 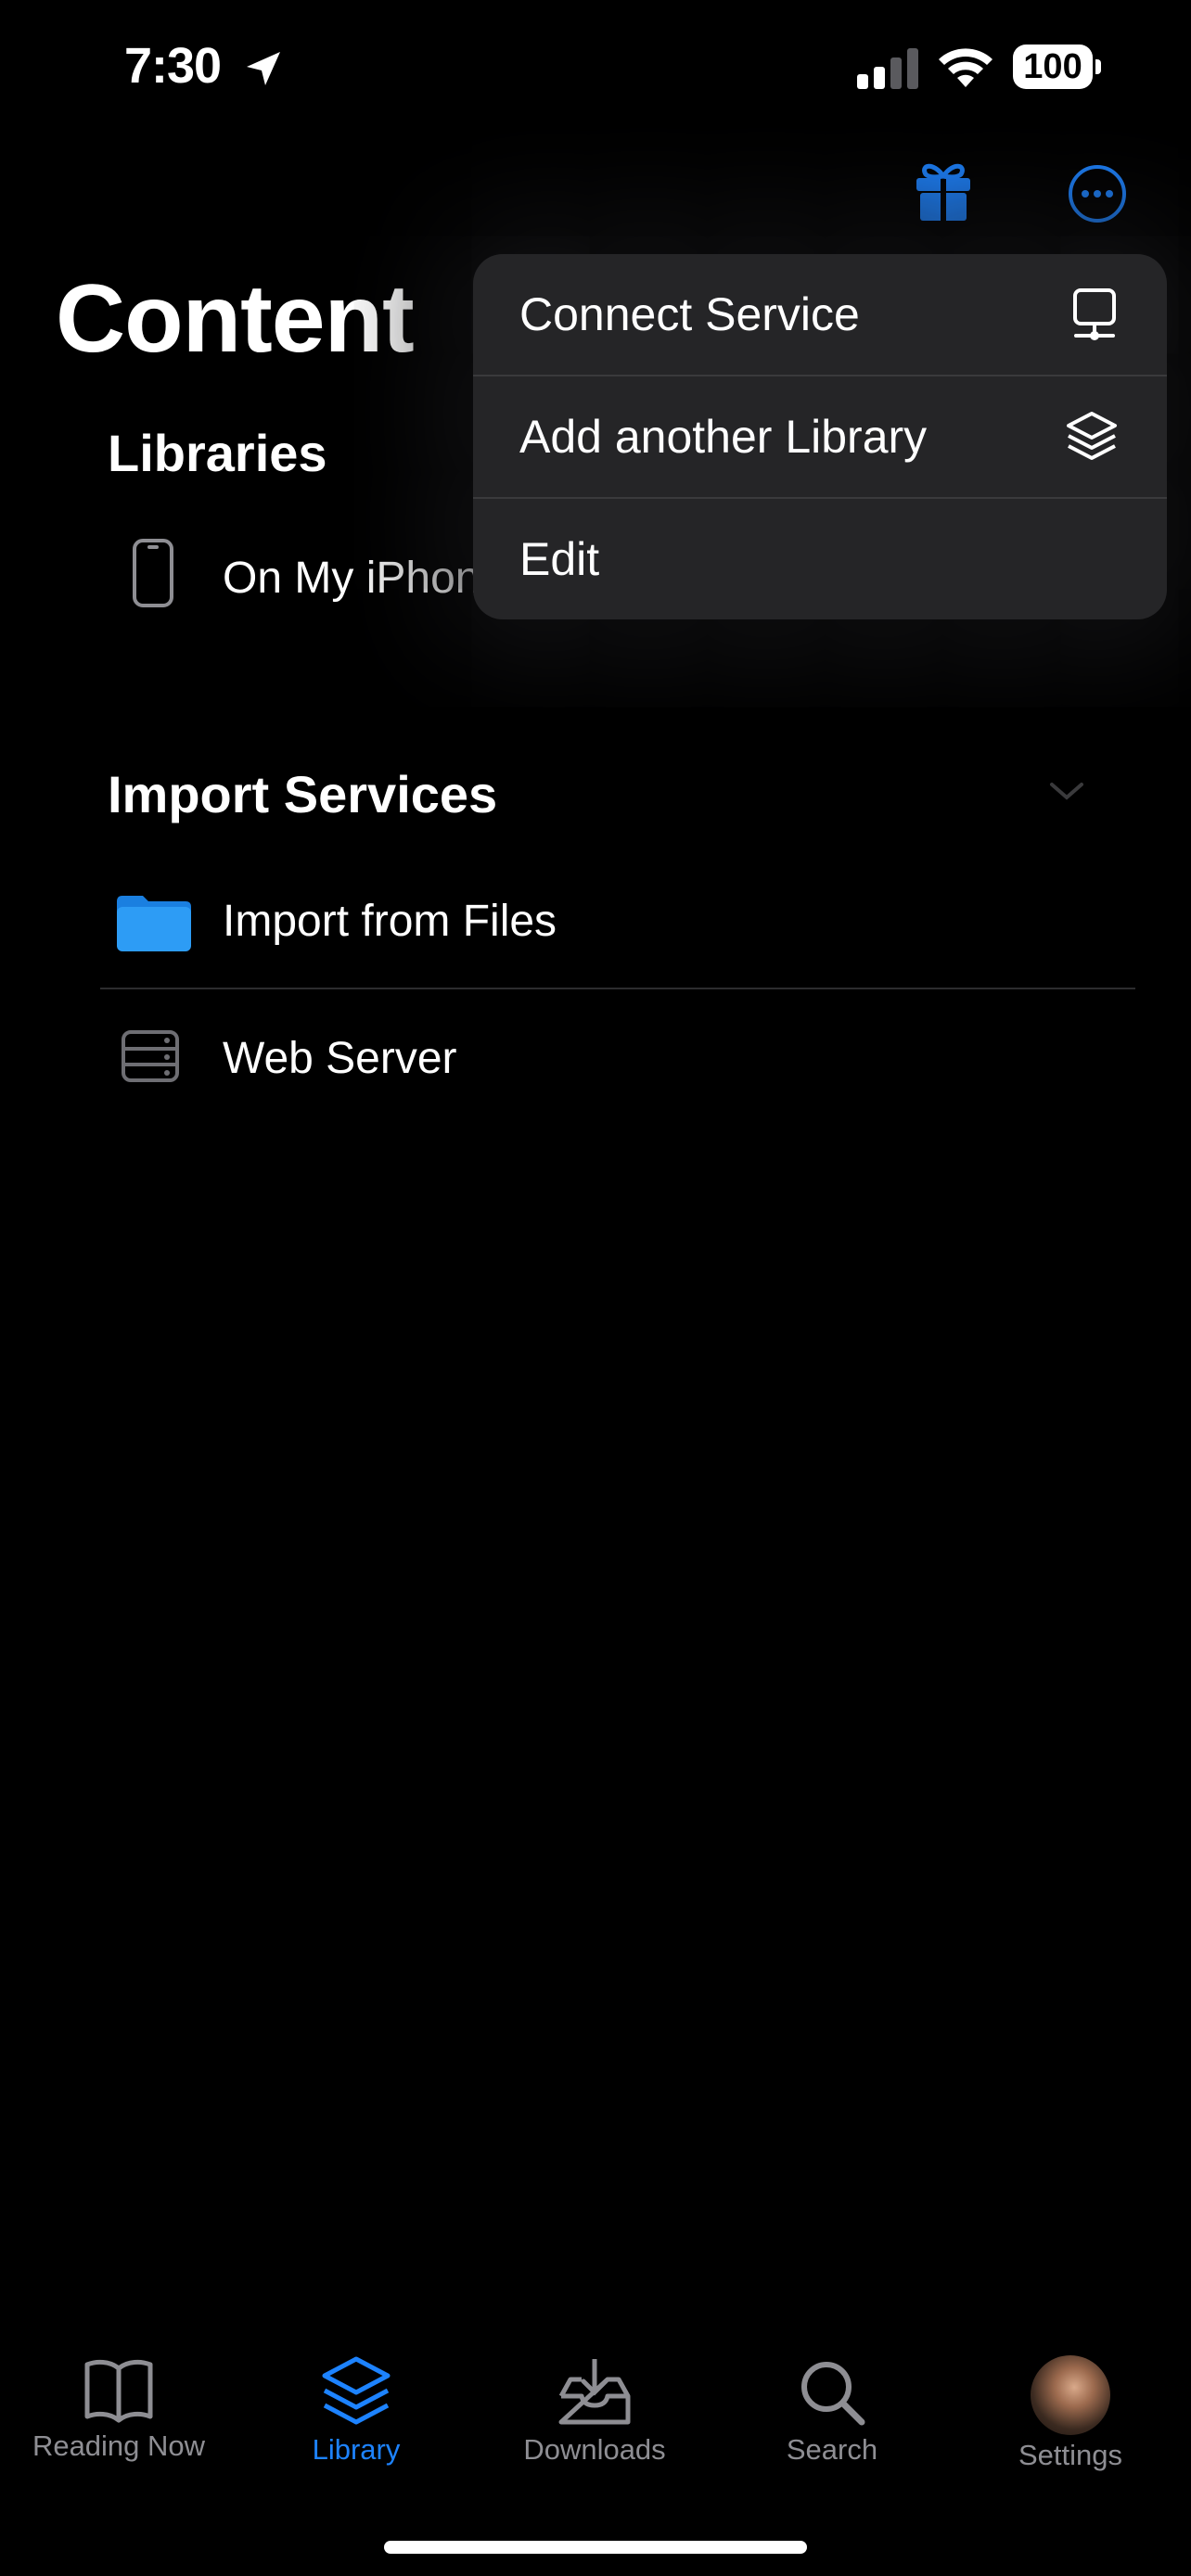 I want to click on desktop-icon, so click(x=1095, y=314).